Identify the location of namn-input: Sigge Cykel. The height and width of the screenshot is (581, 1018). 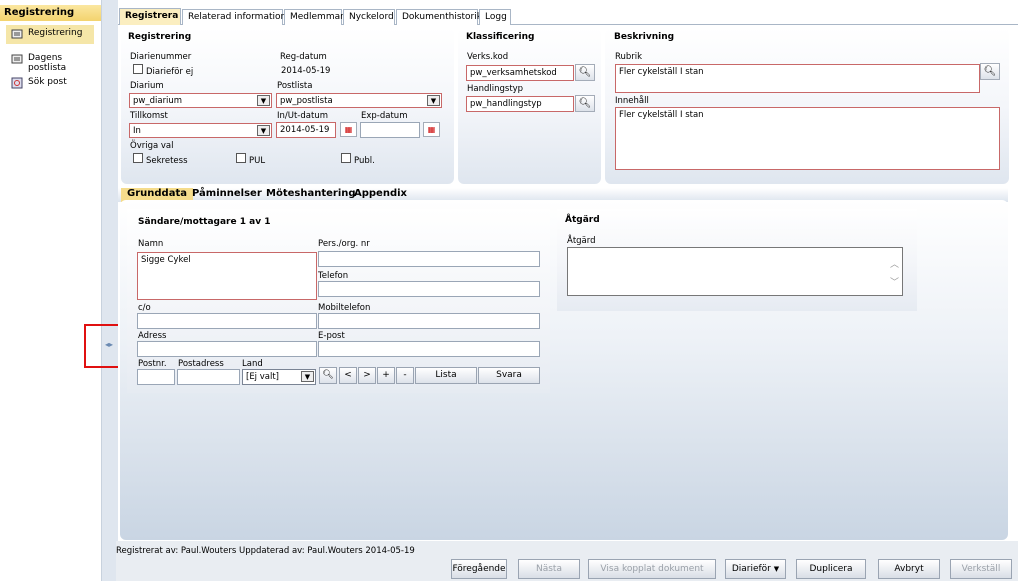
(227, 276).